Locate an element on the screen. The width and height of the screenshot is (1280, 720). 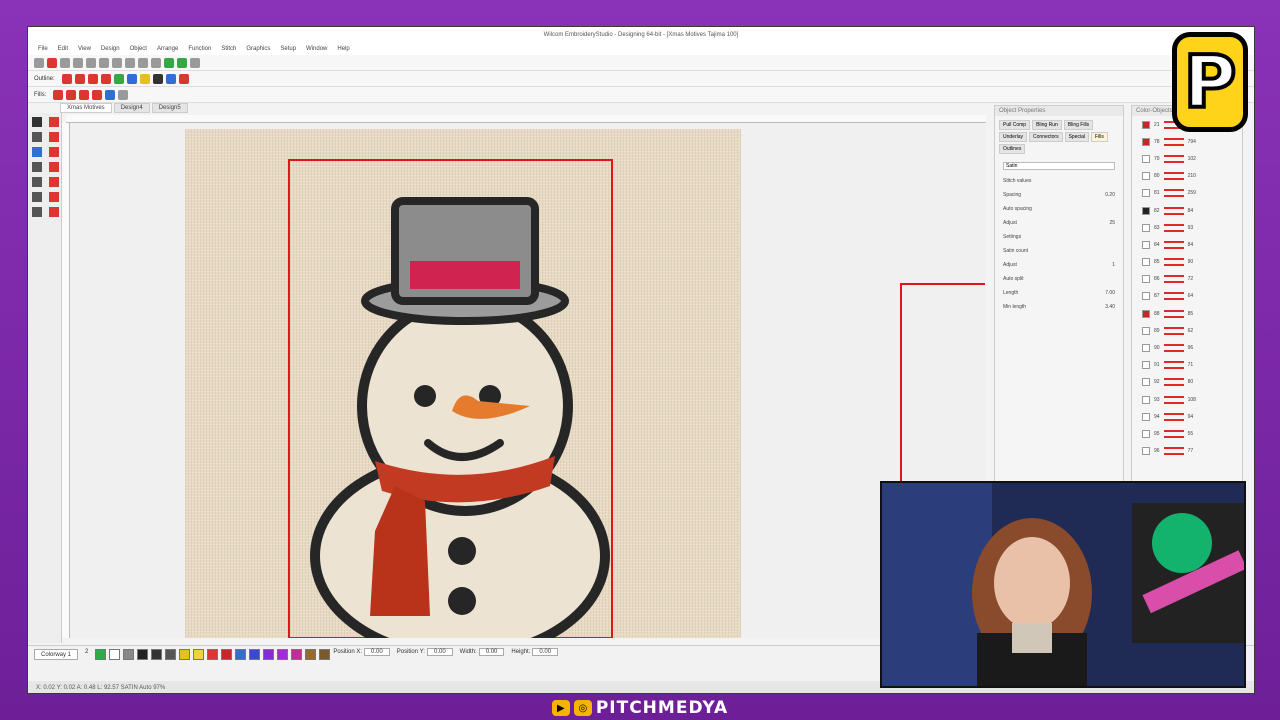
prop-value: 3.40 is located at coordinates (1110, 307).